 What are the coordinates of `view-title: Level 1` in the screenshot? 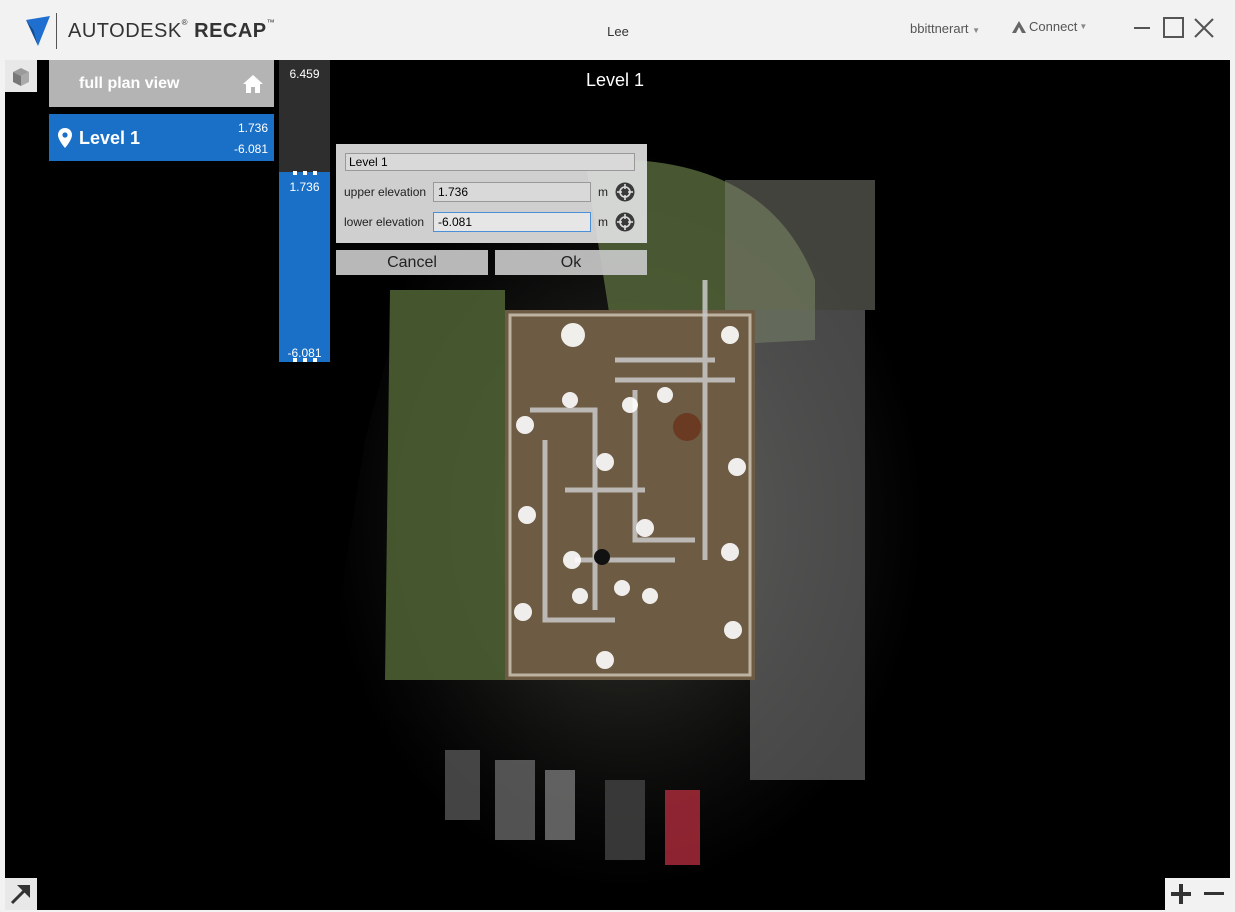 It's located at (615, 80).